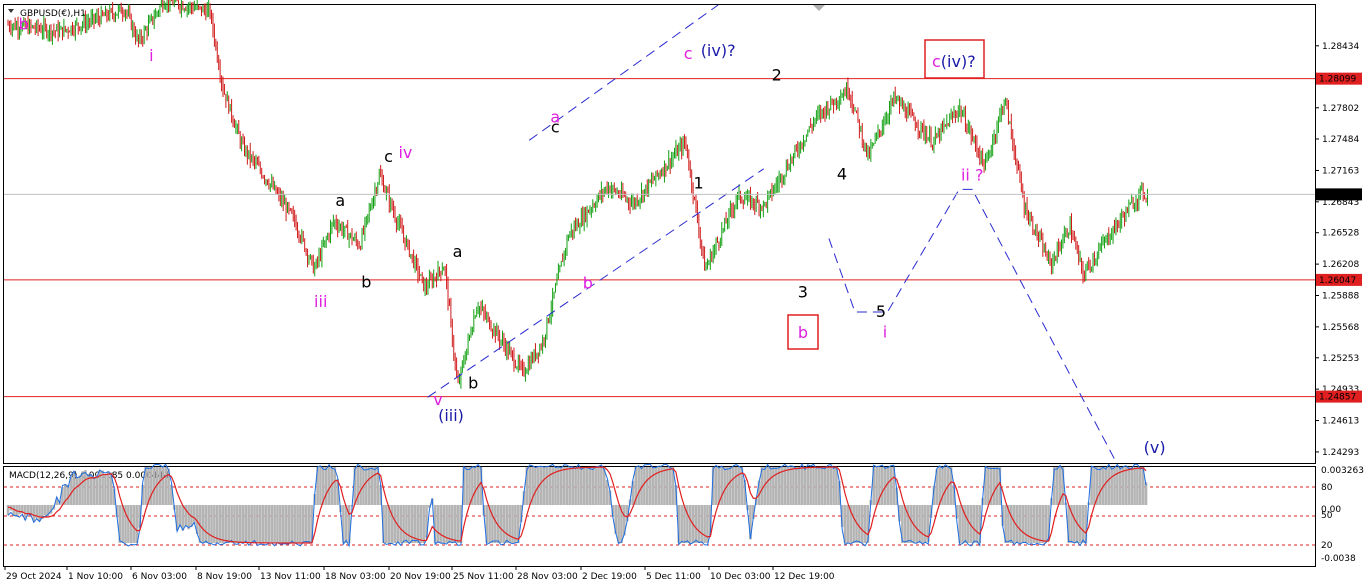 This screenshot has width=1366, height=588. What do you see at coordinates (1340, 453) in the screenshot?
I see `price-tick-label: 1.24293` at bounding box center [1340, 453].